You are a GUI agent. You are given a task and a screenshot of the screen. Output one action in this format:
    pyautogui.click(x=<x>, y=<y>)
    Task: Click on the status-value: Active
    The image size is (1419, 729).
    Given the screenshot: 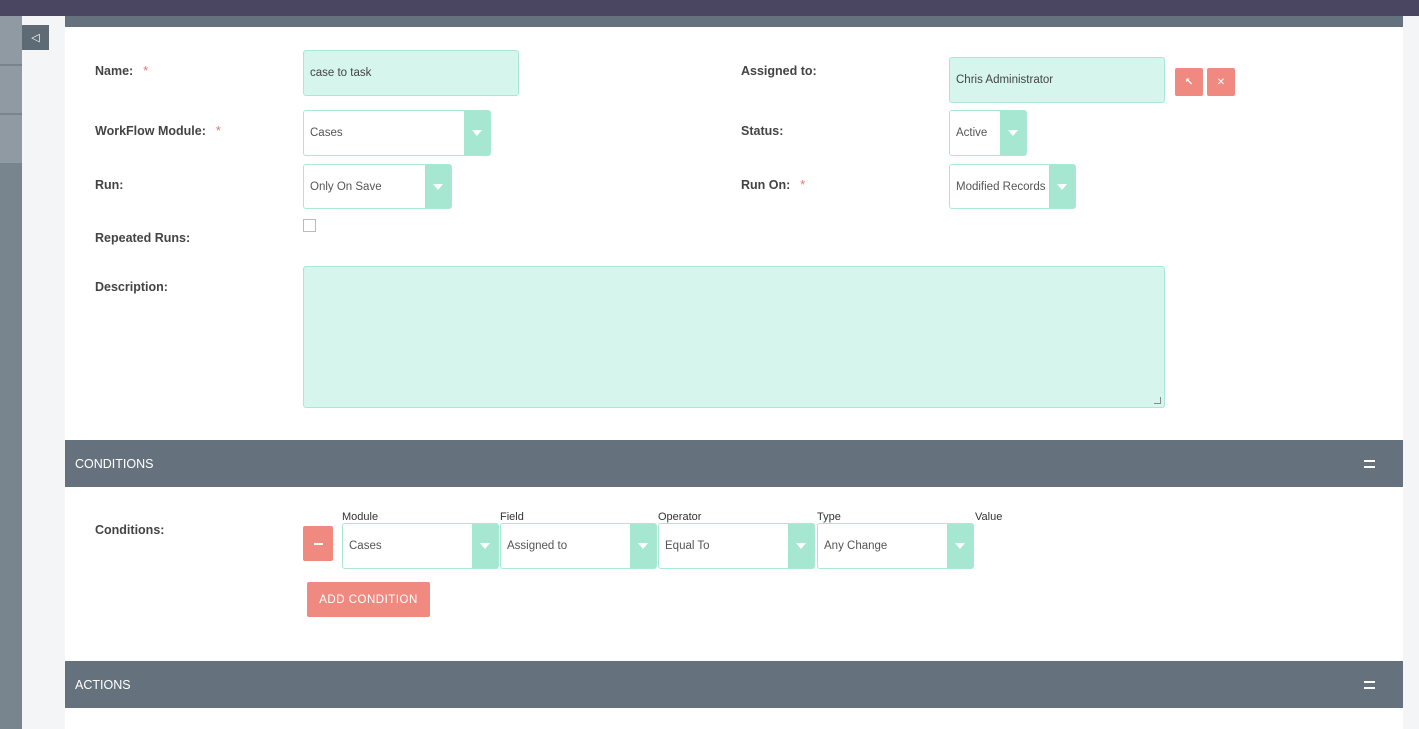 What is the action you would take?
    pyautogui.click(x=972, y=133)
    